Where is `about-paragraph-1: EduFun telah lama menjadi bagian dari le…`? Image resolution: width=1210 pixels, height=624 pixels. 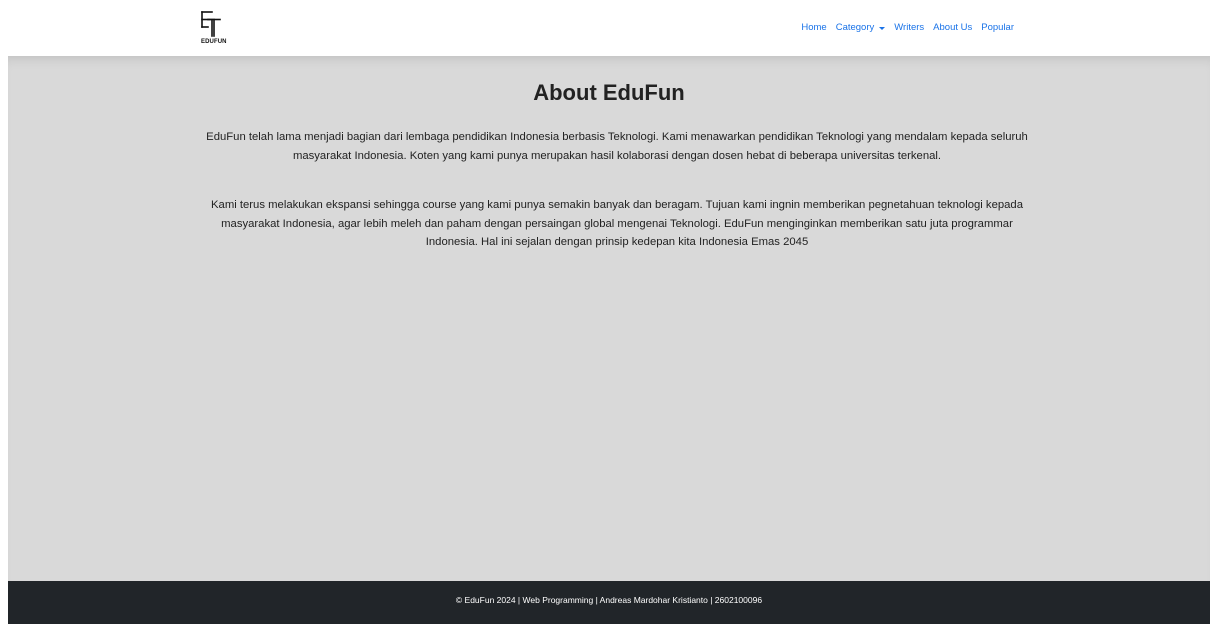 about-paragraph-1: EduFun telah lama menjadi bagian dari le… is located at coordinates (617, 146).